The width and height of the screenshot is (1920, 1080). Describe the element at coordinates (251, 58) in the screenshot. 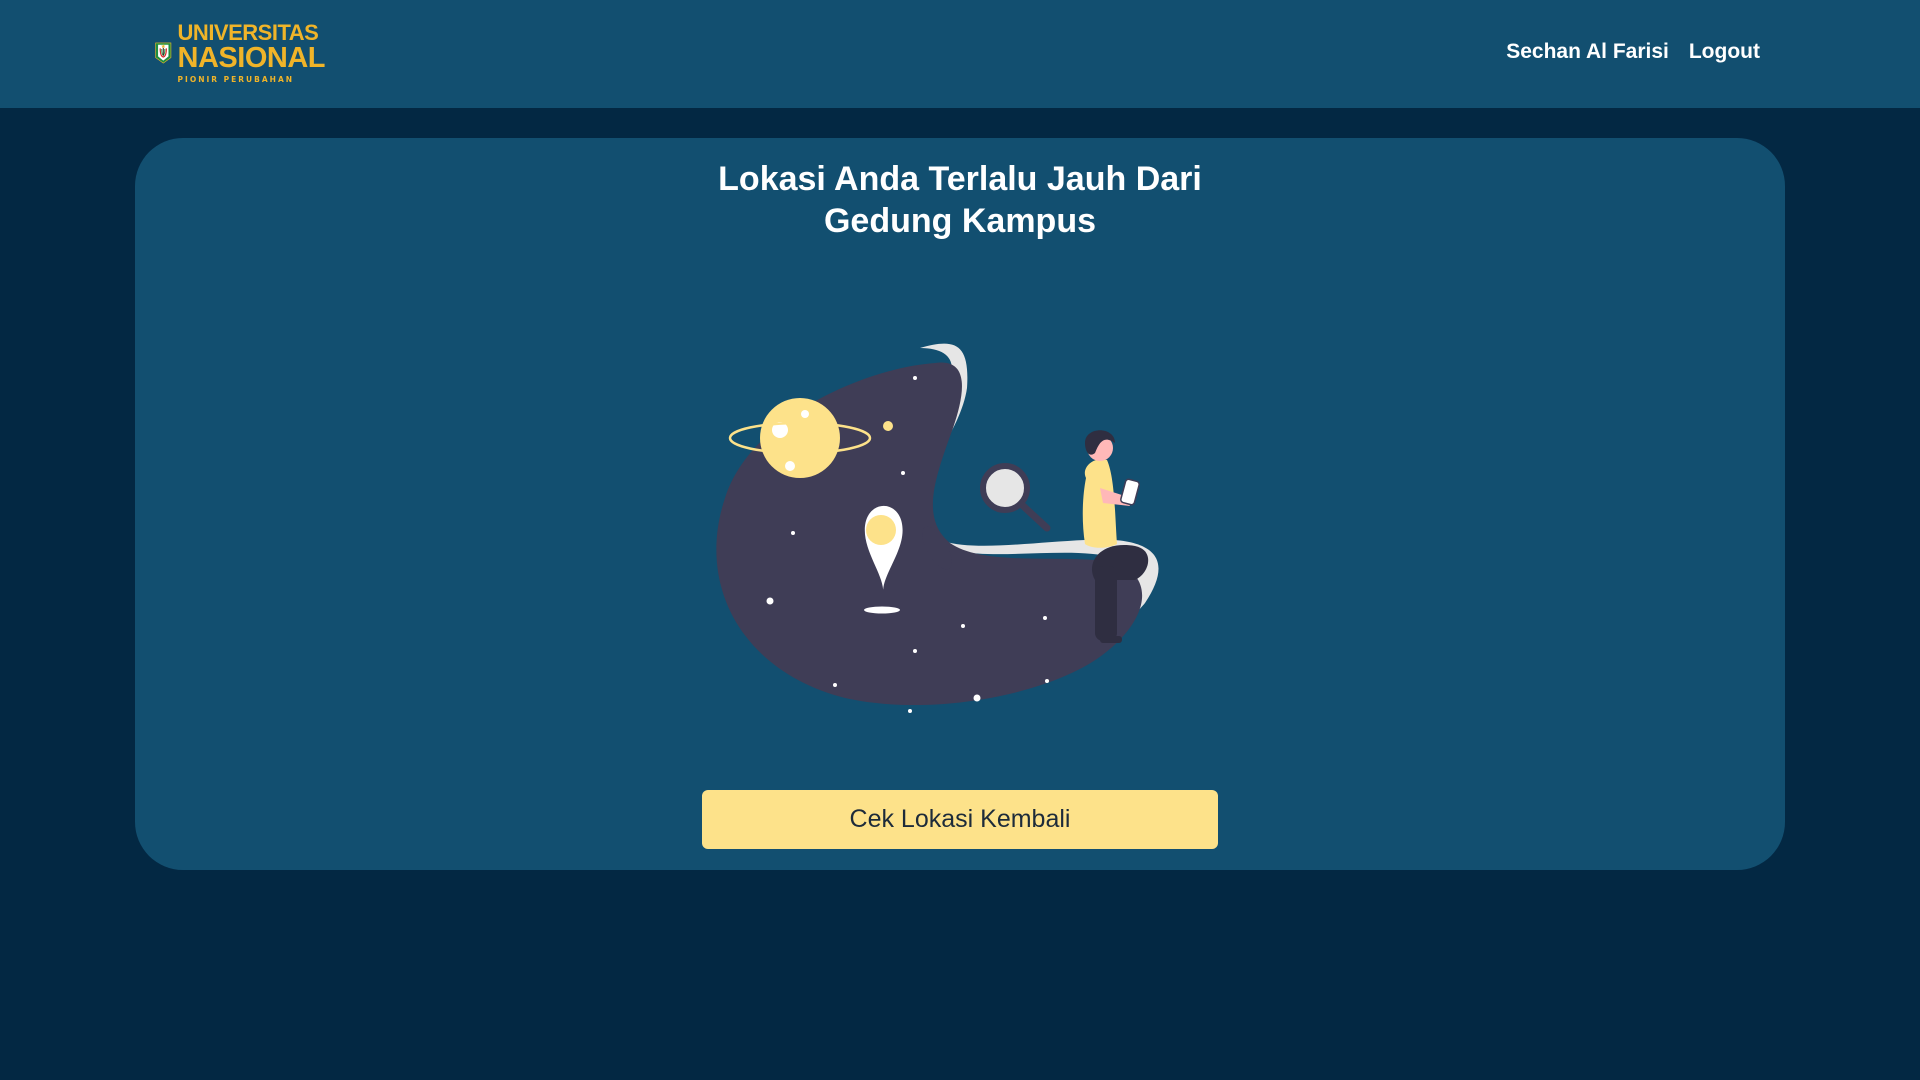

I see `logo-line-2: NASIONAL` at that location.